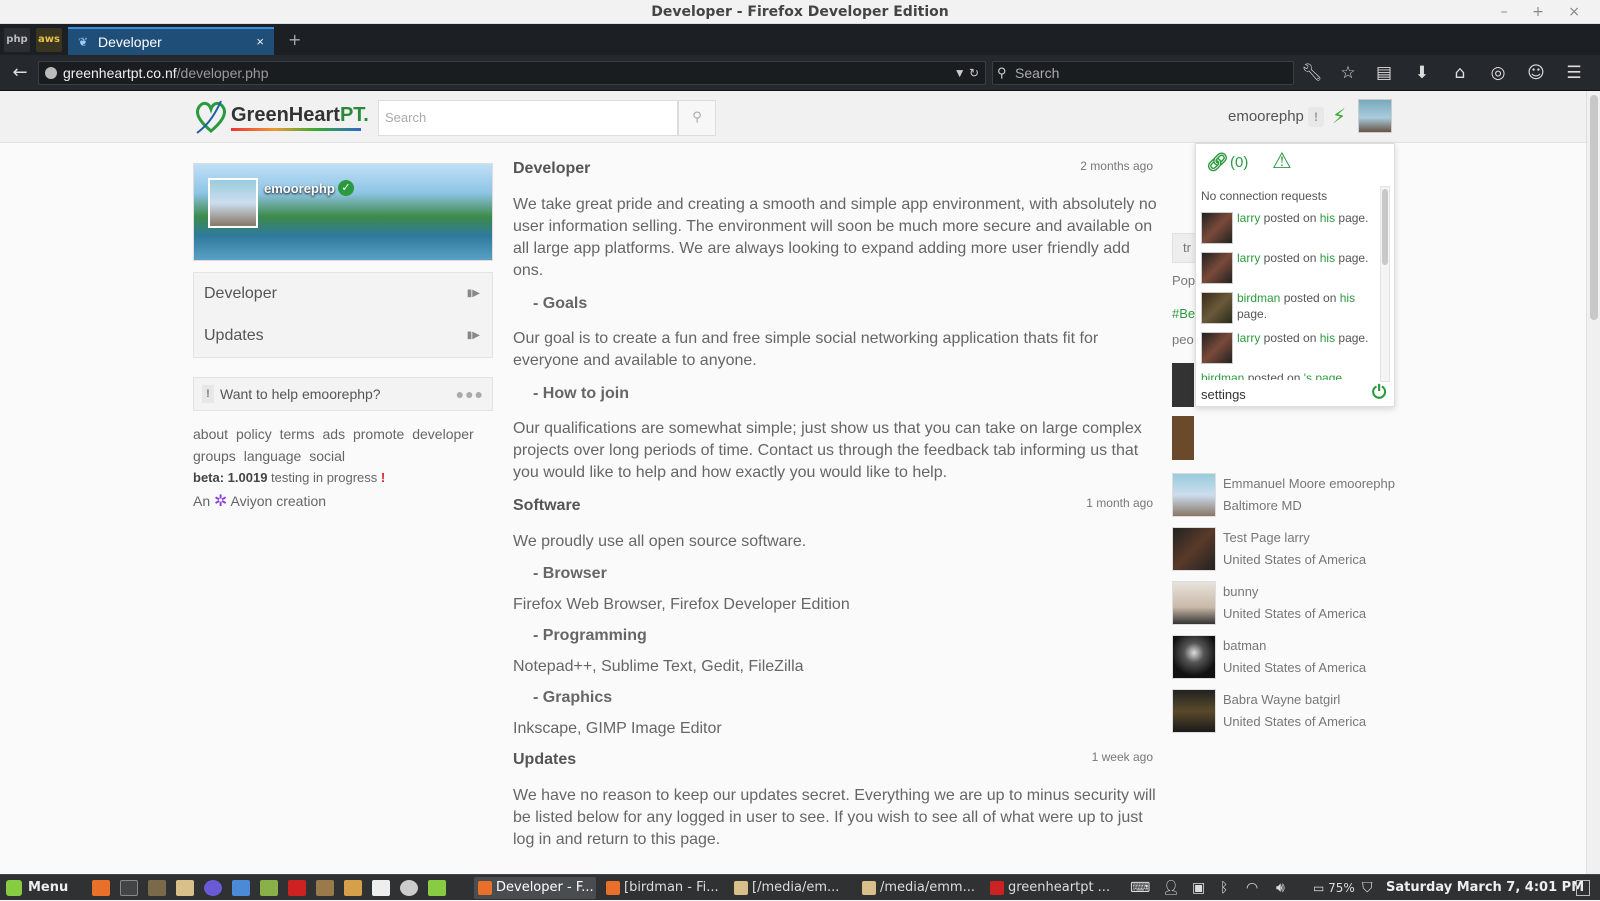  What do you see at coordinates (281, 117) in the screenshot?
I see `site-logo: GreenHeartPT.` at bounding box center [281, 117].